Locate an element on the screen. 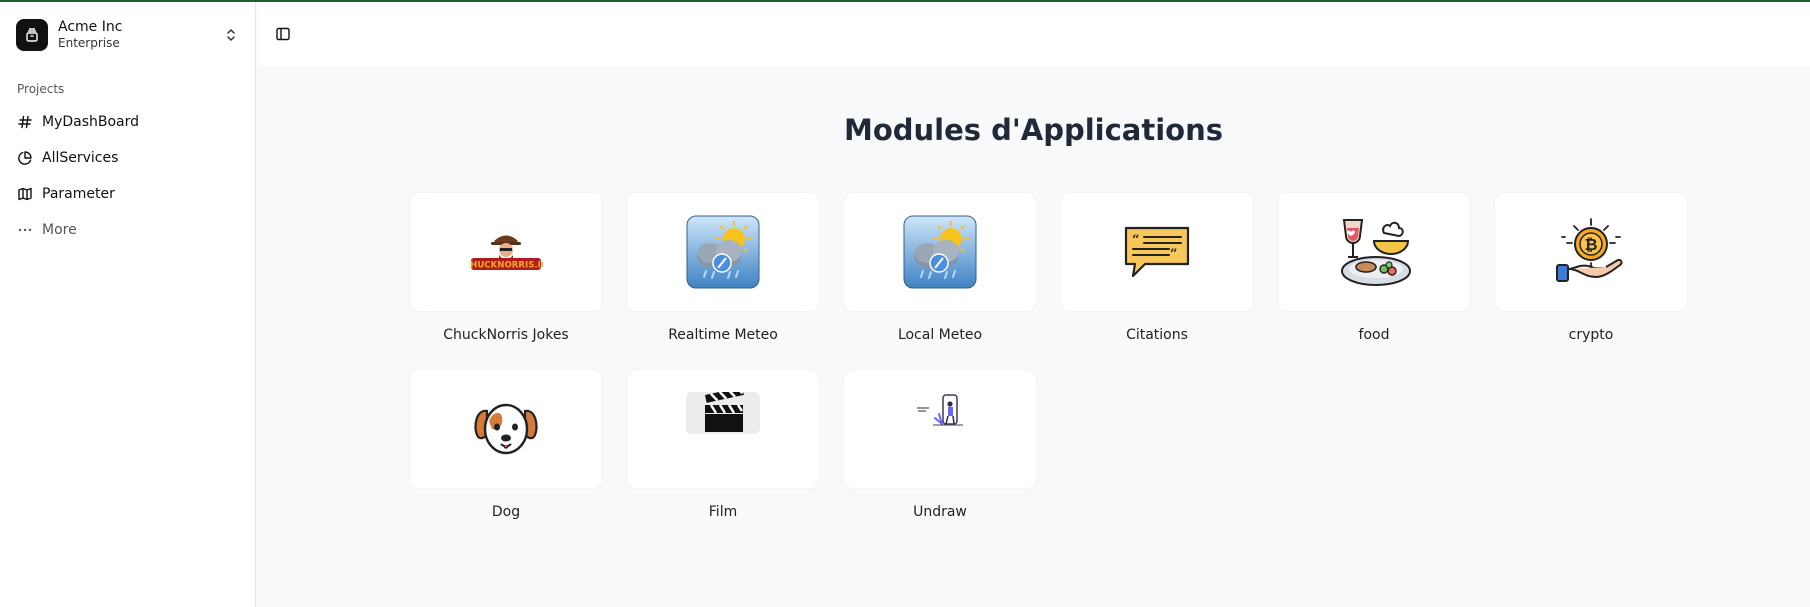  box-icon is located at coordinates (32, 35).